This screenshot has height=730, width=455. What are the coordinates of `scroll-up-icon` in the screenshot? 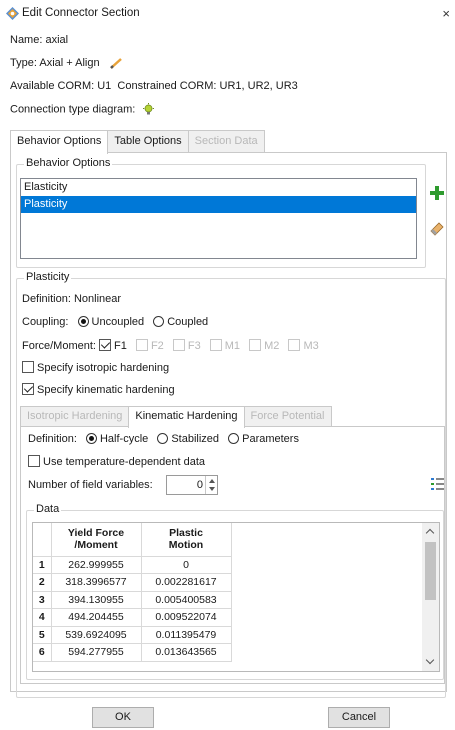 It's located at (430, 533).